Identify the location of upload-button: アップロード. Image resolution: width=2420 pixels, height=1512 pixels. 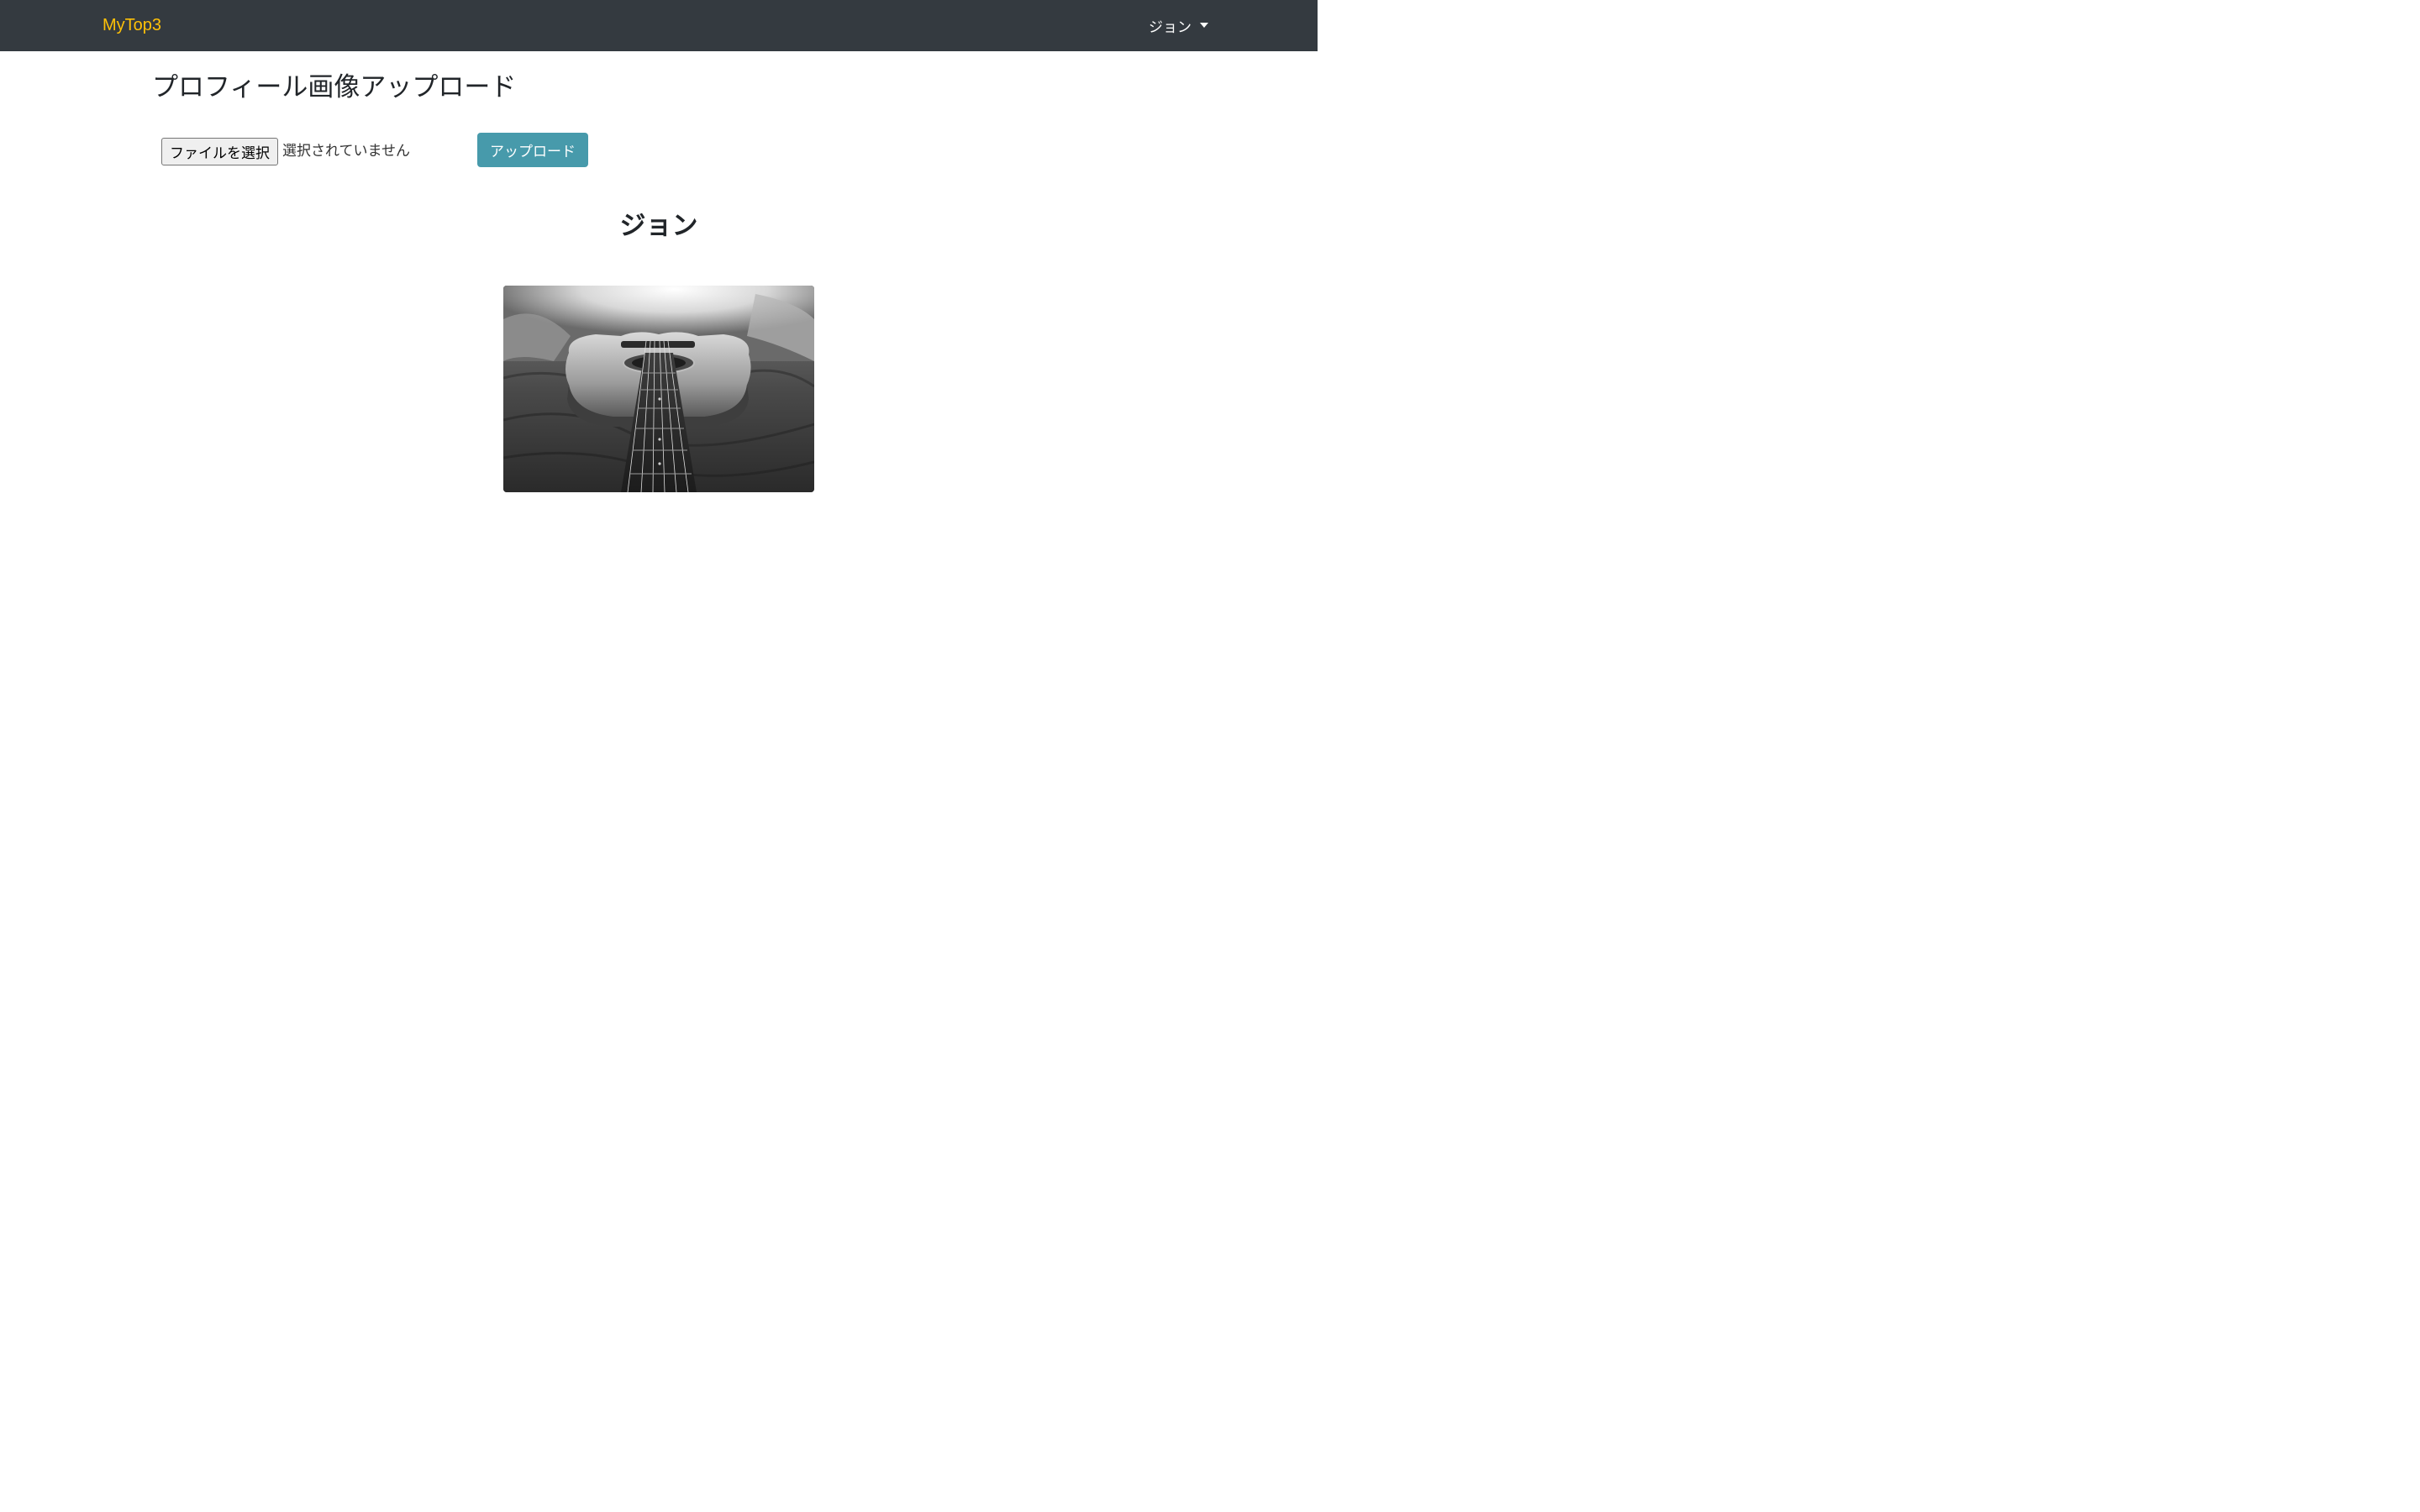
(532, 150).